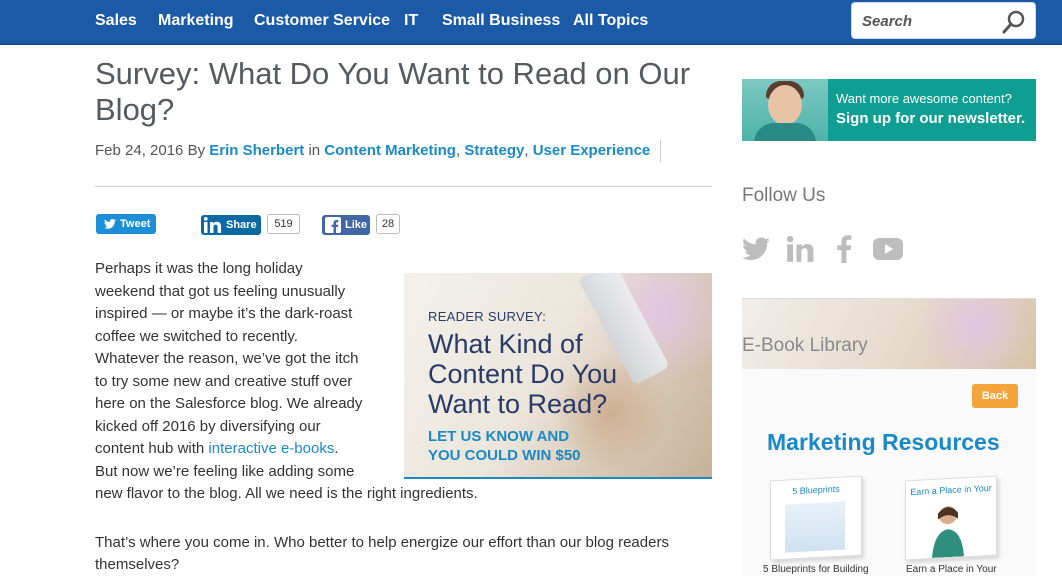 This screenshot has height=576, width=1062. I want to click on paragraph-line: content hub with interactive e-books., so click(217, 449).